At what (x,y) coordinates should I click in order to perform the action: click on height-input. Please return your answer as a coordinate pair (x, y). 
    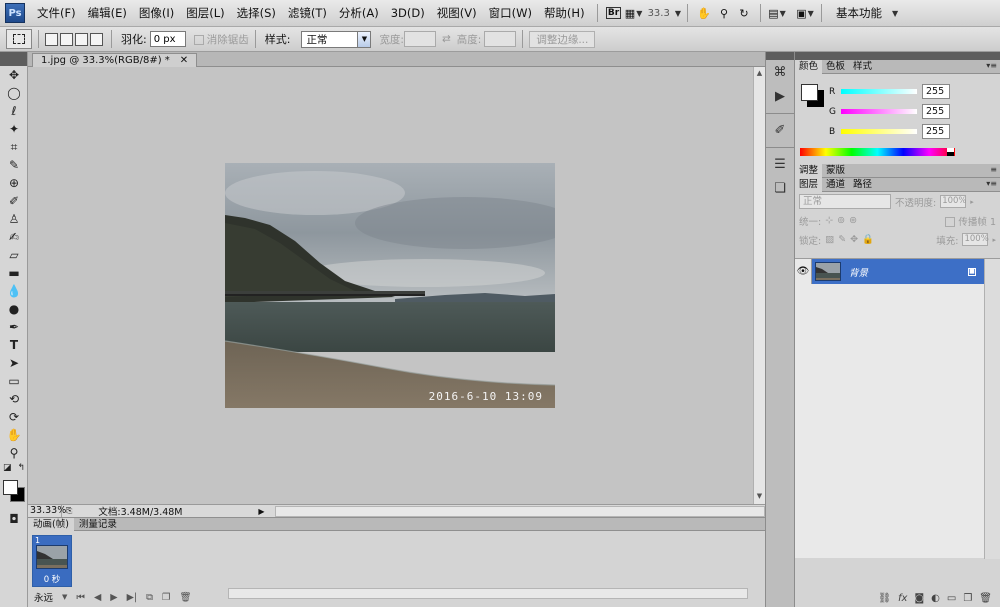
    Looking at the image, I should click on (500, 39).